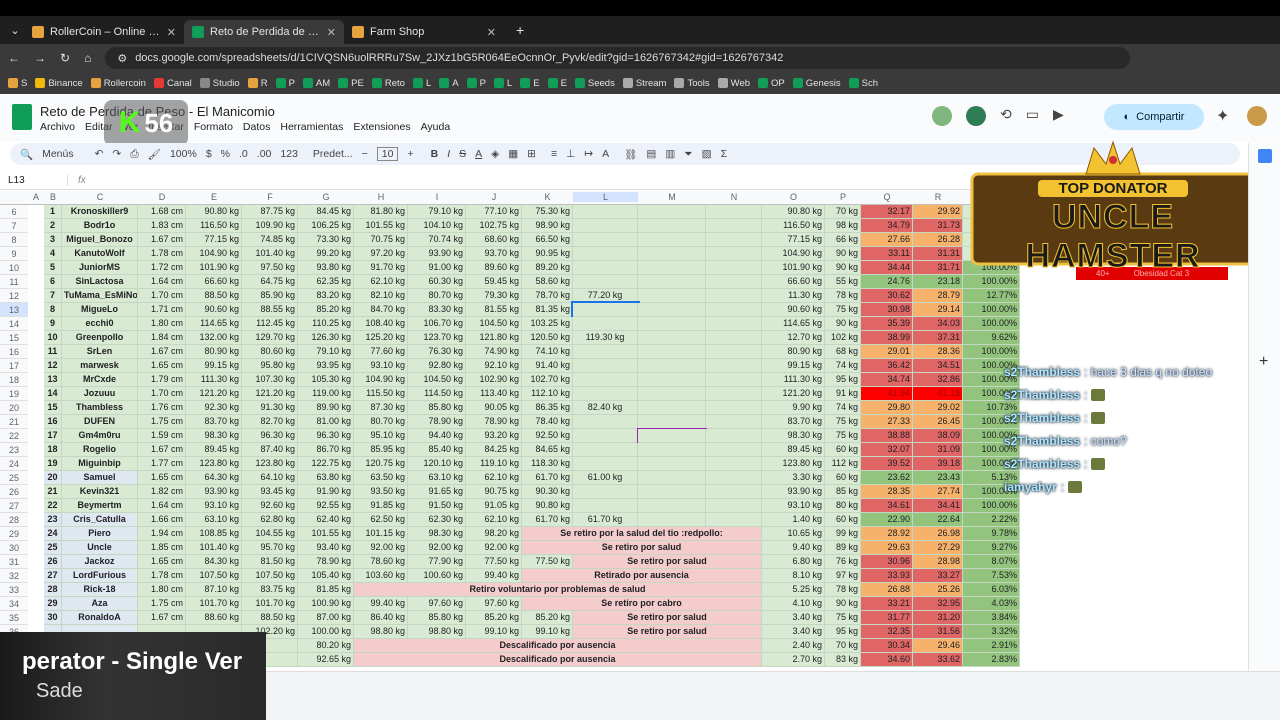 This screenshot has height=720, width=1280. Describe the element at coordinates (991, 548) in the screenshot. I see `cell-s: 9.27%` at that location.